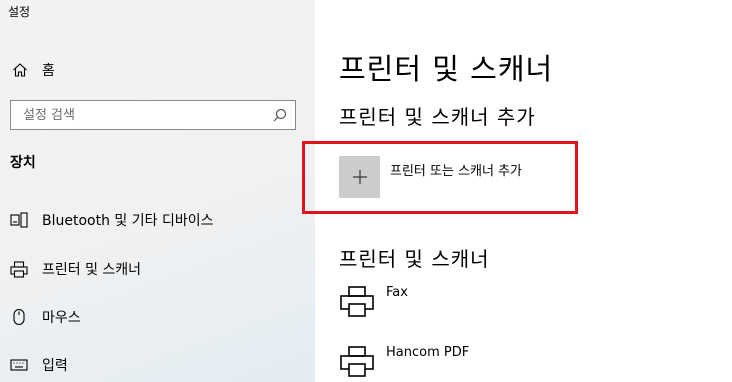  I want to click on printer-name: Fax, so click(397, 292).